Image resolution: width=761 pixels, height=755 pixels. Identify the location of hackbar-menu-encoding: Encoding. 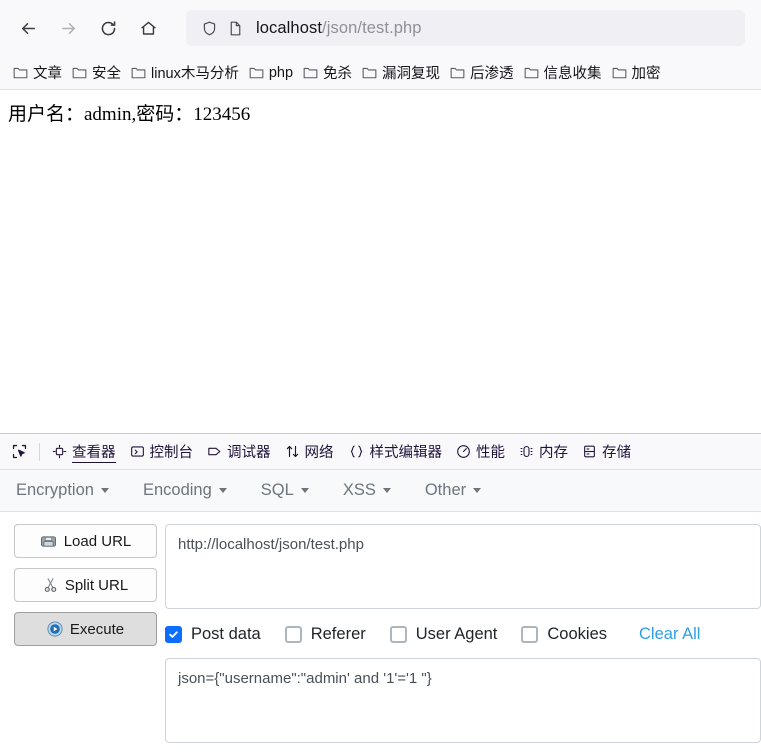
(185, 490).